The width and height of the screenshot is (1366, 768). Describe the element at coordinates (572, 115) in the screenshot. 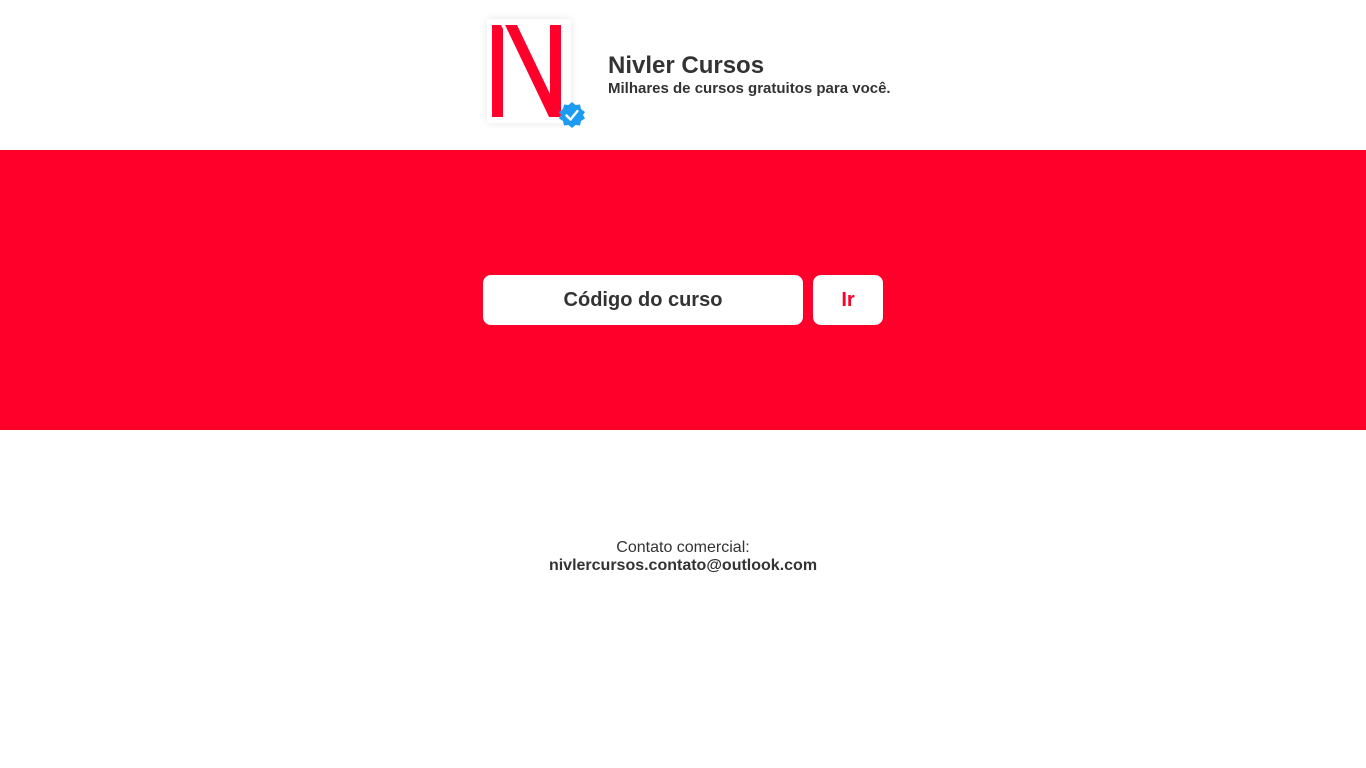

I see `verified-badge-icon` at that location.